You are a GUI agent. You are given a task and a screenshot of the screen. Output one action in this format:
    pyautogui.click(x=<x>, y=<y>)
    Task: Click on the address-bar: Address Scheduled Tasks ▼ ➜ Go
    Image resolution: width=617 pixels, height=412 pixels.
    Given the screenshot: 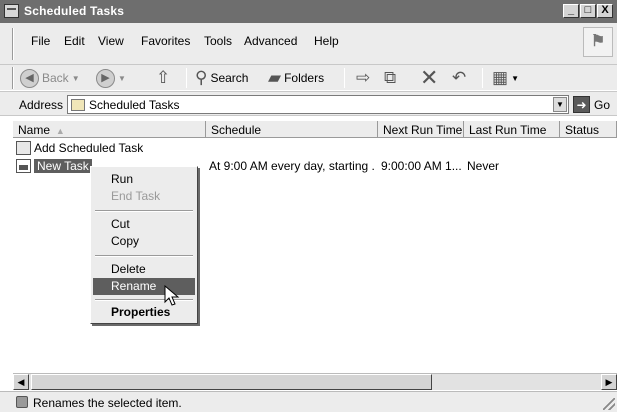 What is the action you would take?
    pyautogui.click(x=308, y=103)
    